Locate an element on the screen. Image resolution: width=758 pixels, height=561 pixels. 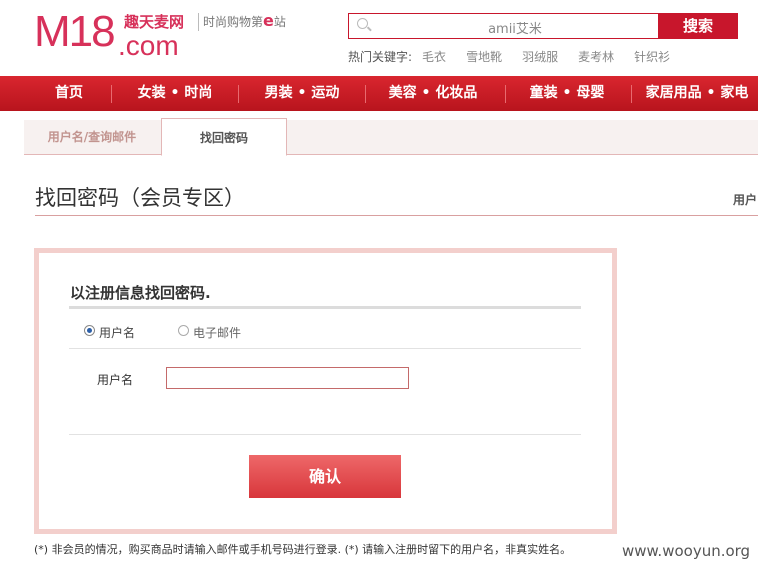
m18-logo: M18 趣天麦网 .com is located at coordinates (114, 34).